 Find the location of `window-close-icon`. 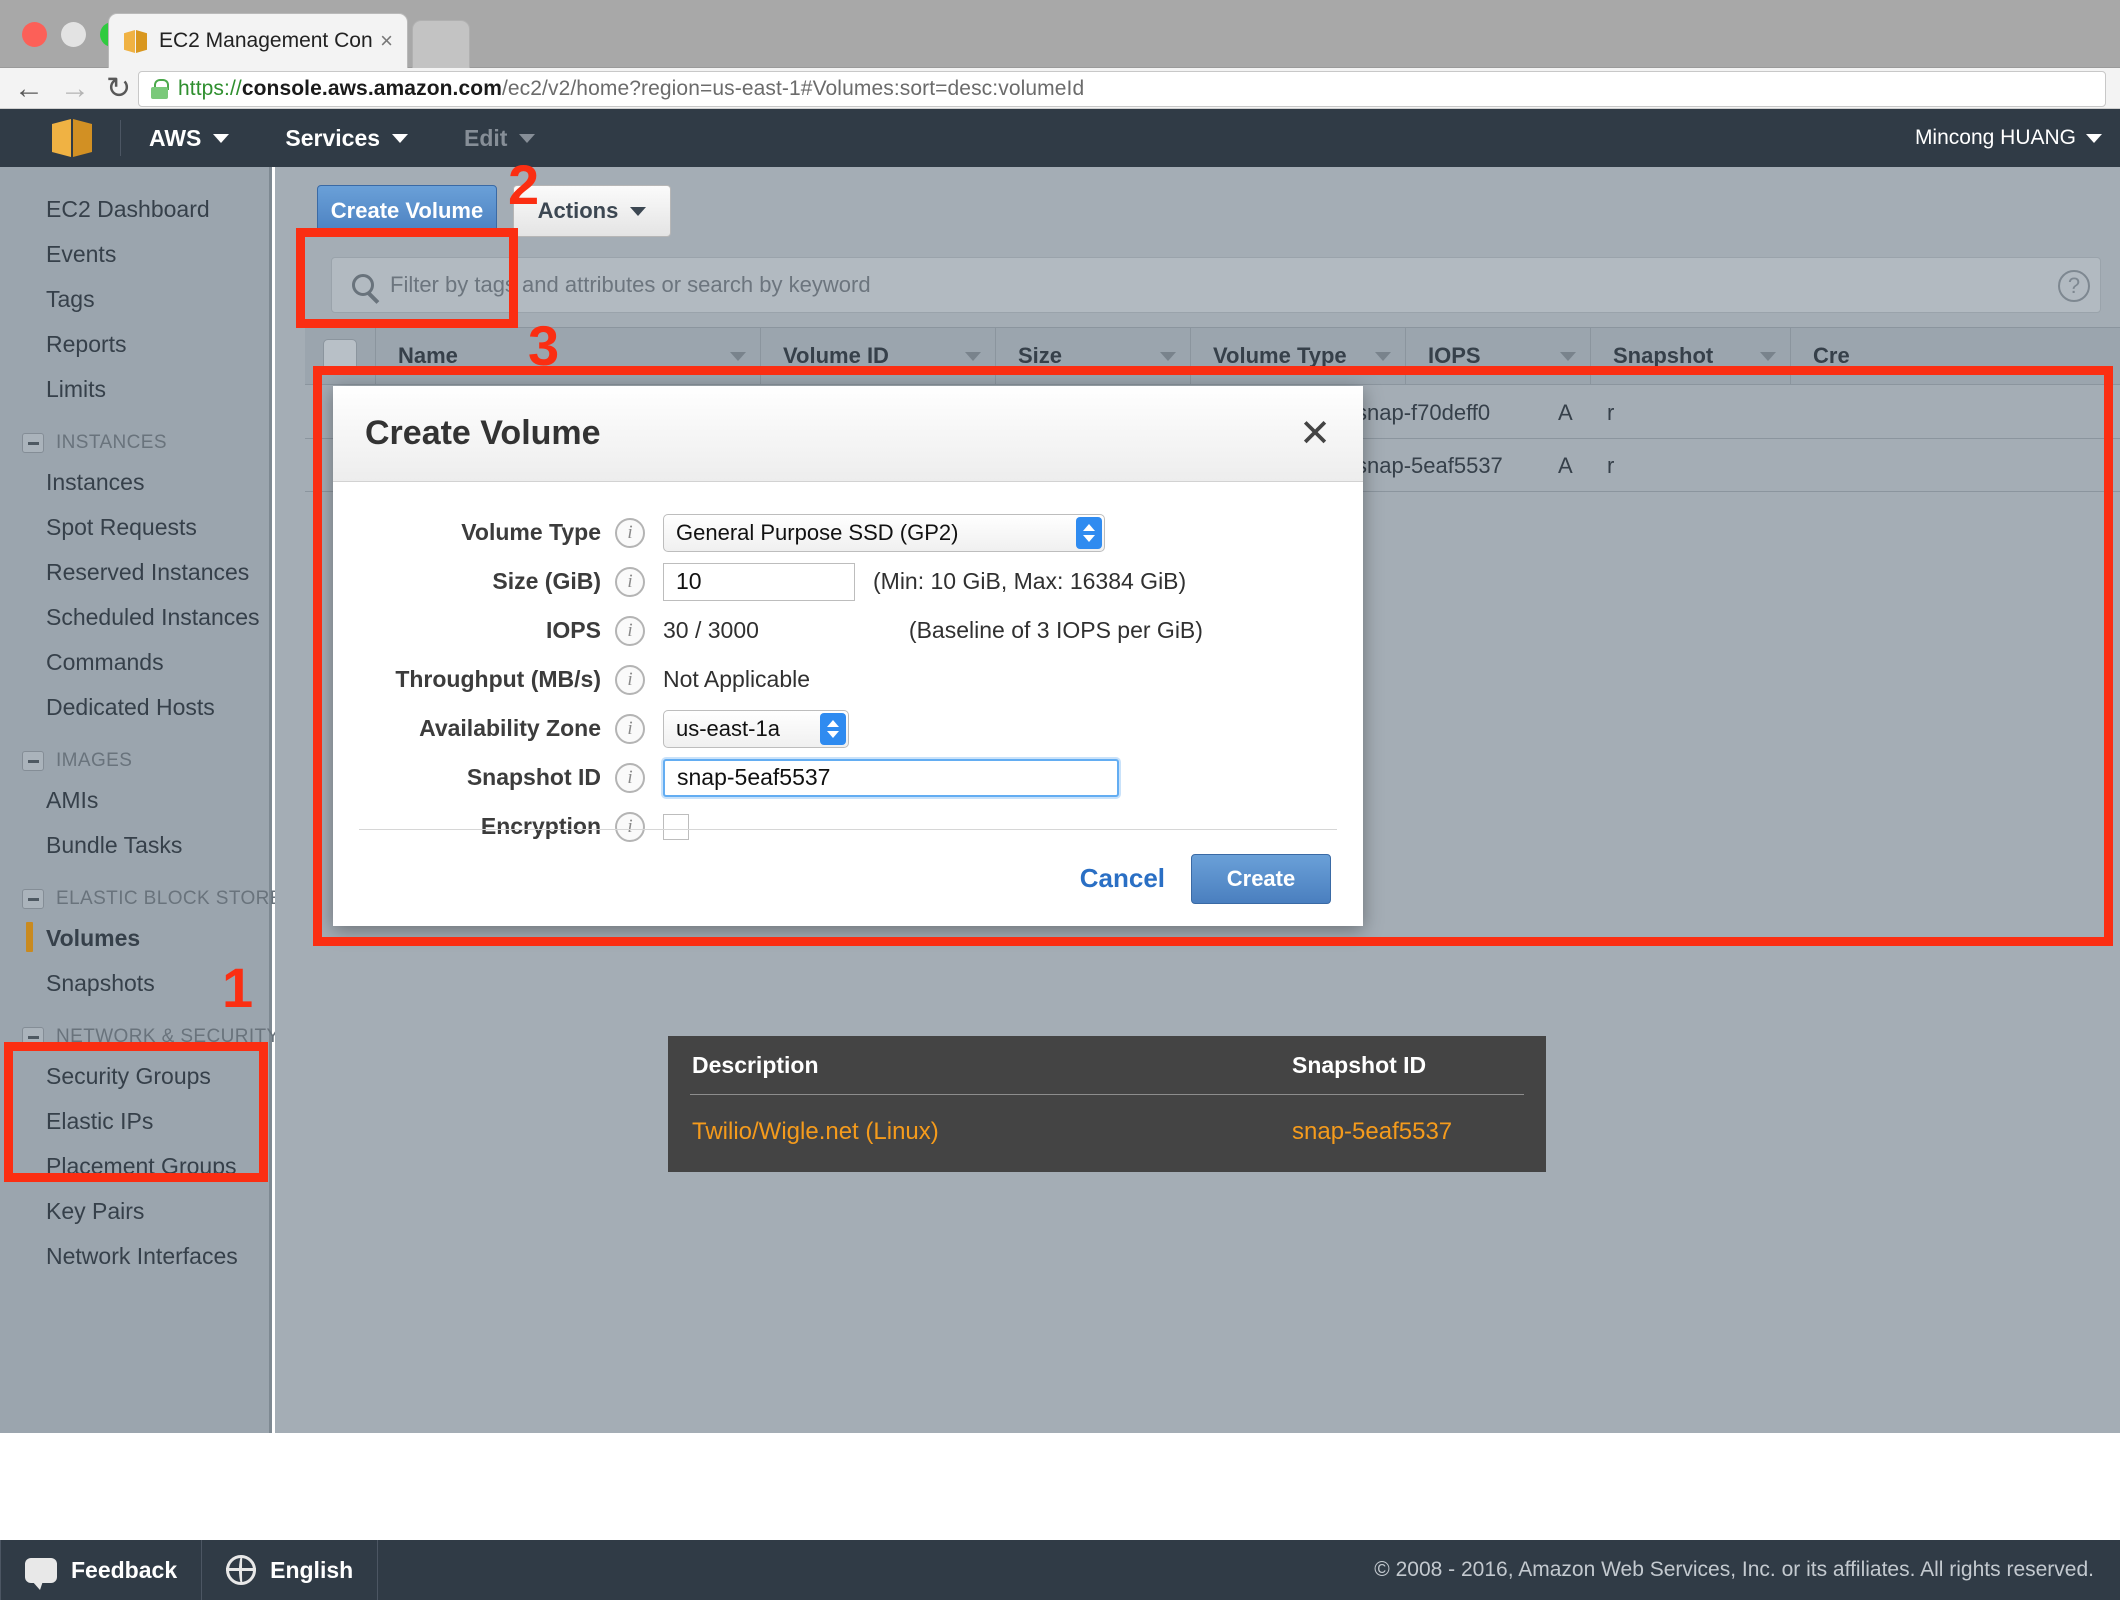

window-close-icon is located at coordinates (34, 34).